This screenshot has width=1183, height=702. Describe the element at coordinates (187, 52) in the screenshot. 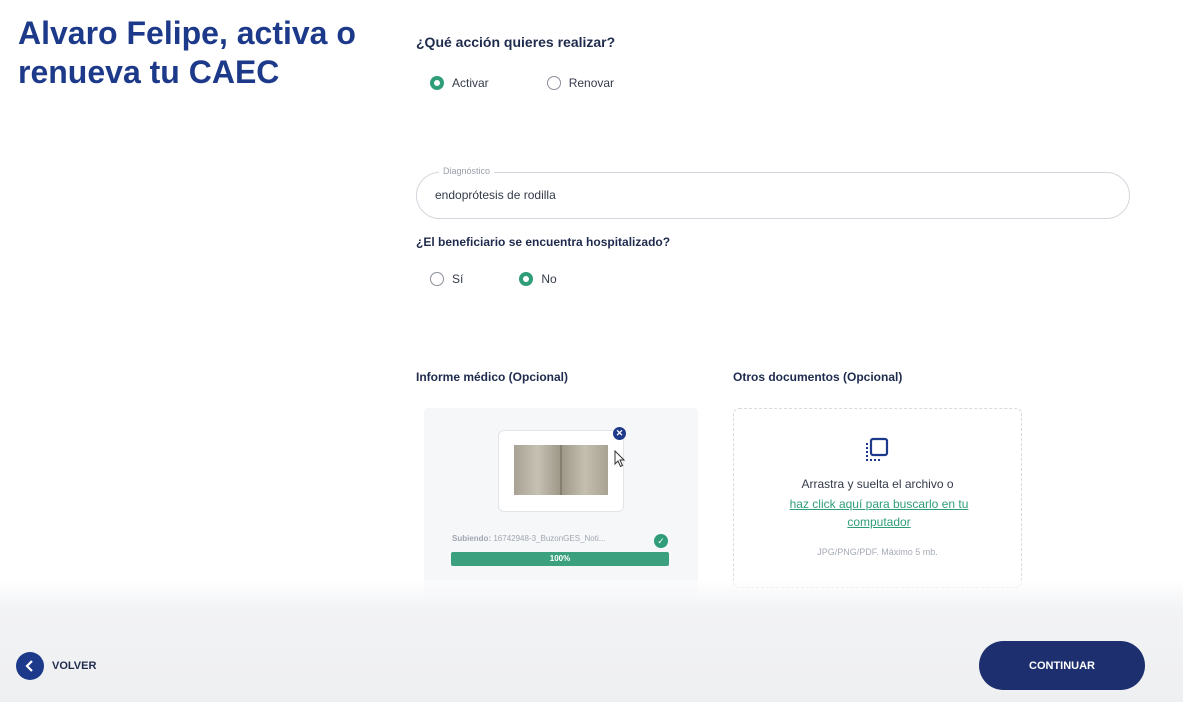

I see `page-title: Alvaro Felipe, activa o renueva tu CAEC` at that location.